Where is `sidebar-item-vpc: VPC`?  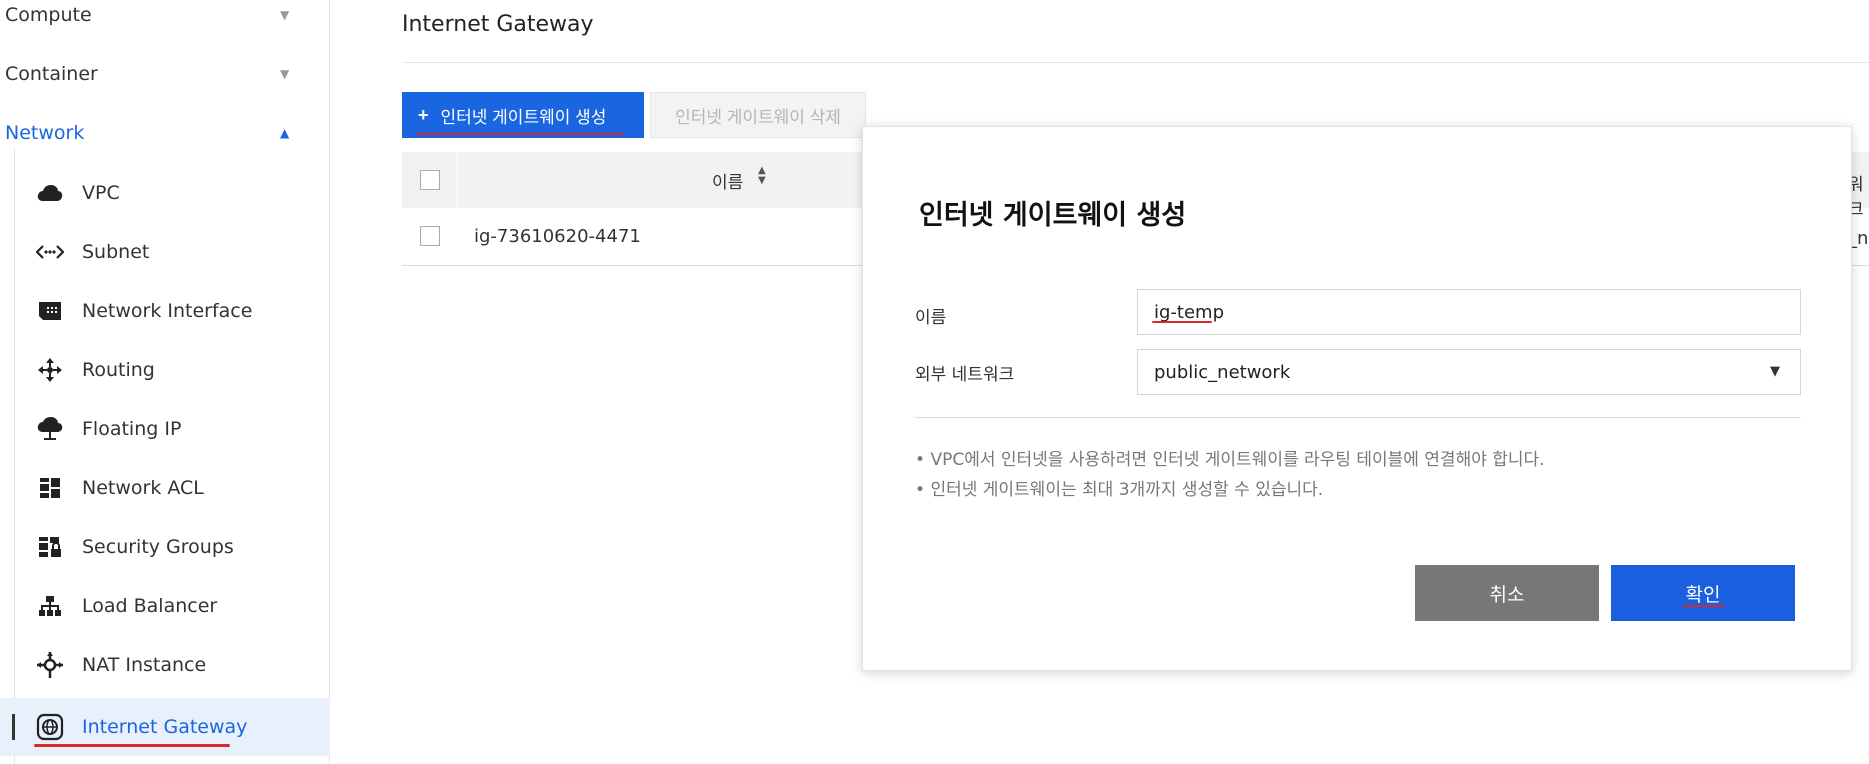
sidebar-item-vpc: VPC is located at coordinates (165, 193).